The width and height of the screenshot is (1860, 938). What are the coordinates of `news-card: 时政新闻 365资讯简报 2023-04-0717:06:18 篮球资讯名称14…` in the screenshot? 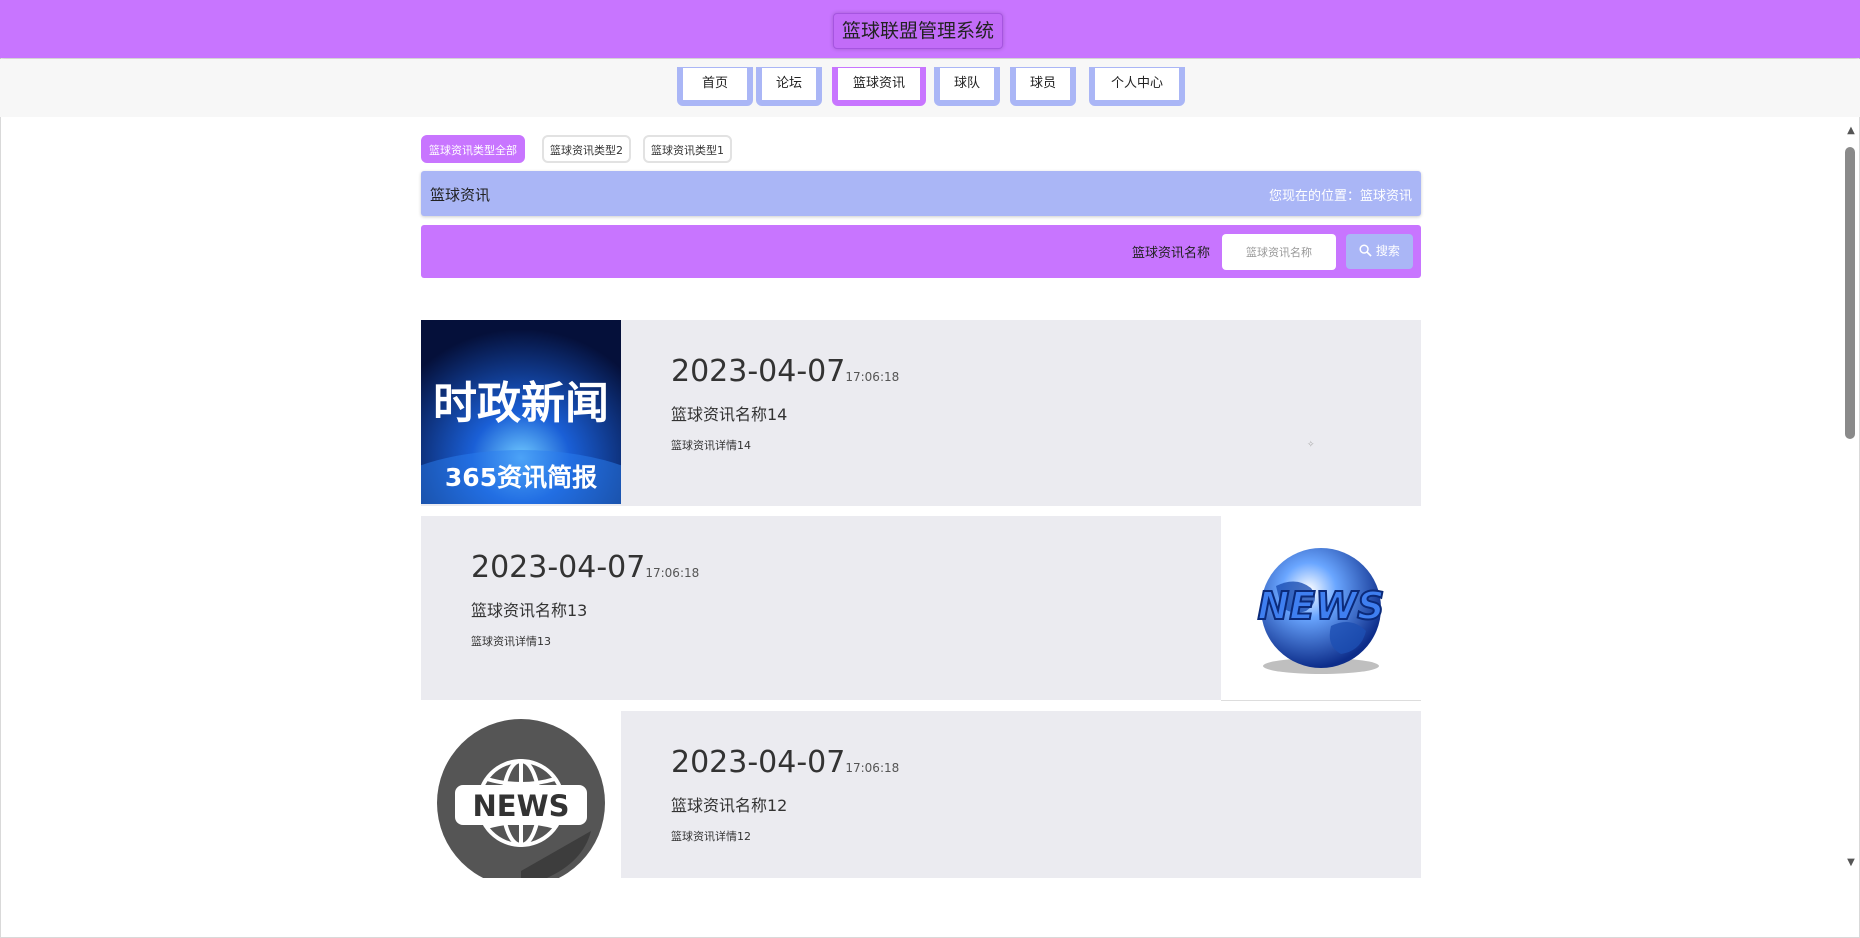 It's located at (921, 413).